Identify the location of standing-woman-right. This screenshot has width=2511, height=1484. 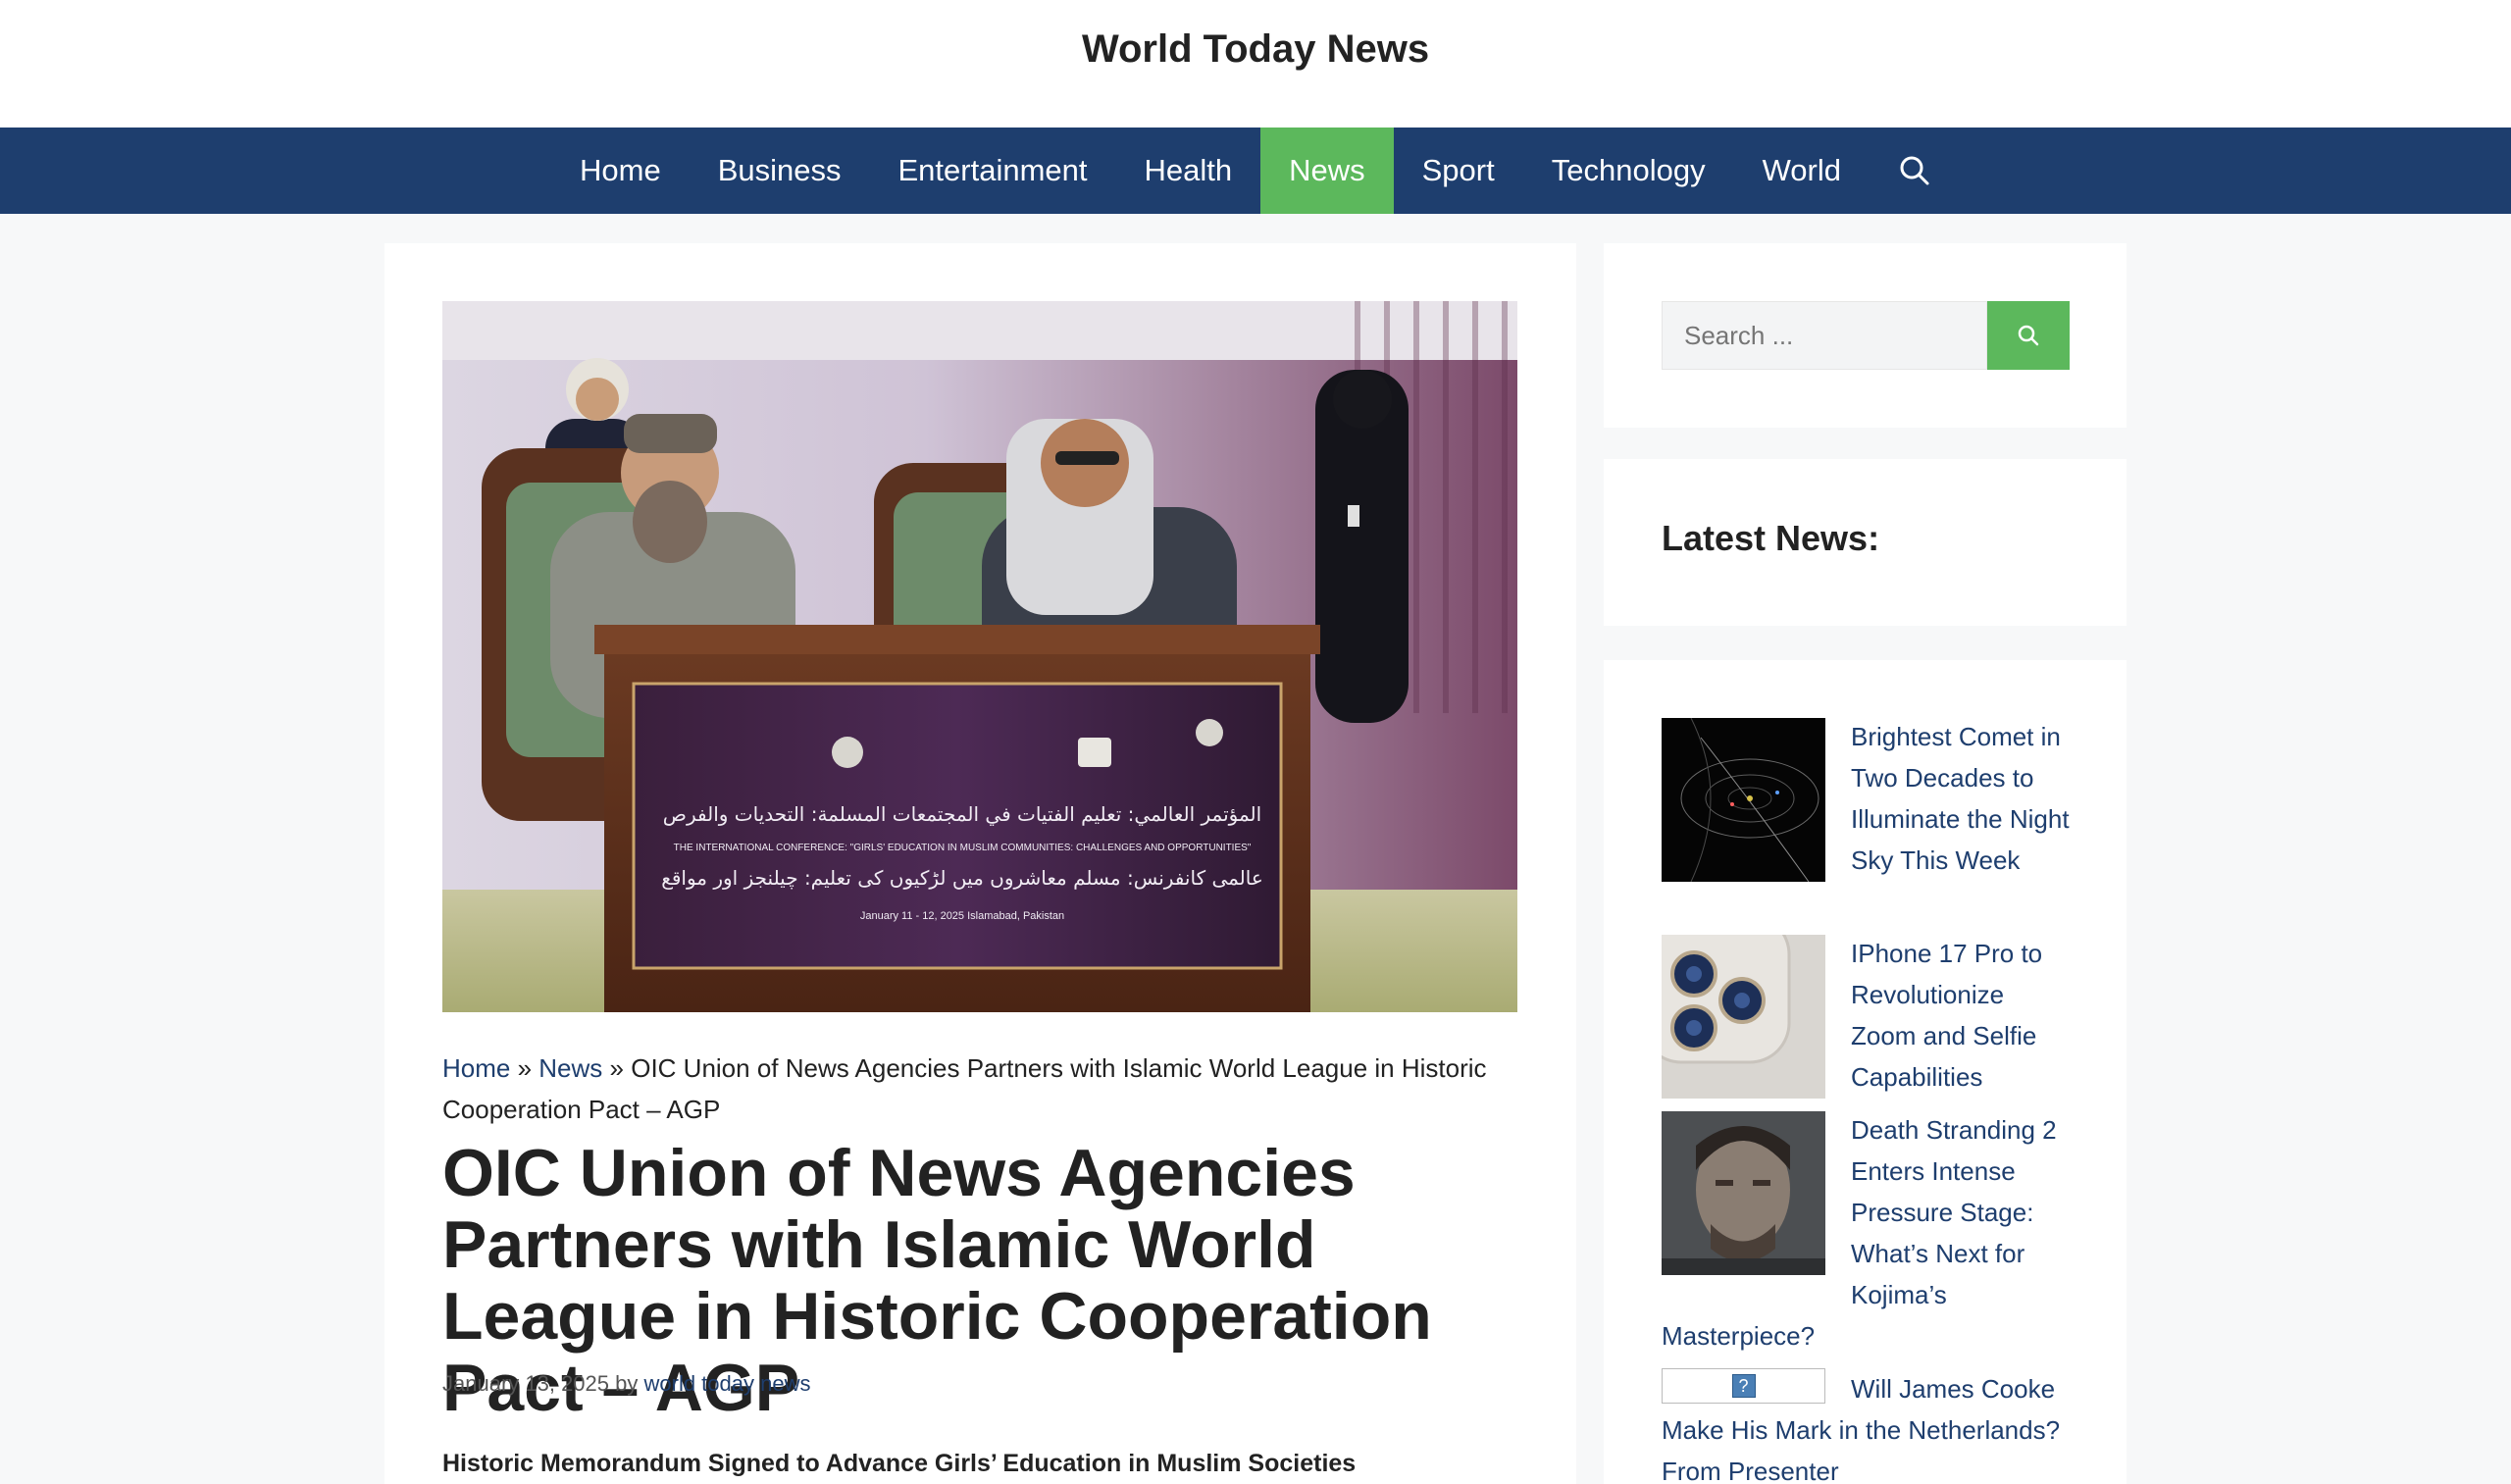
(1362, 547).